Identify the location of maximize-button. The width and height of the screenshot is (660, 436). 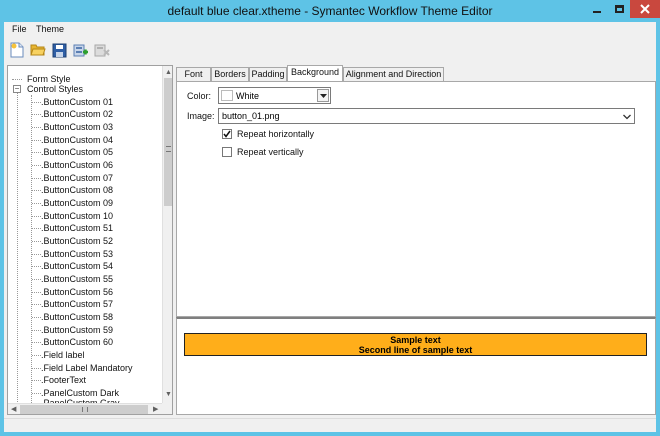
(619, 9).